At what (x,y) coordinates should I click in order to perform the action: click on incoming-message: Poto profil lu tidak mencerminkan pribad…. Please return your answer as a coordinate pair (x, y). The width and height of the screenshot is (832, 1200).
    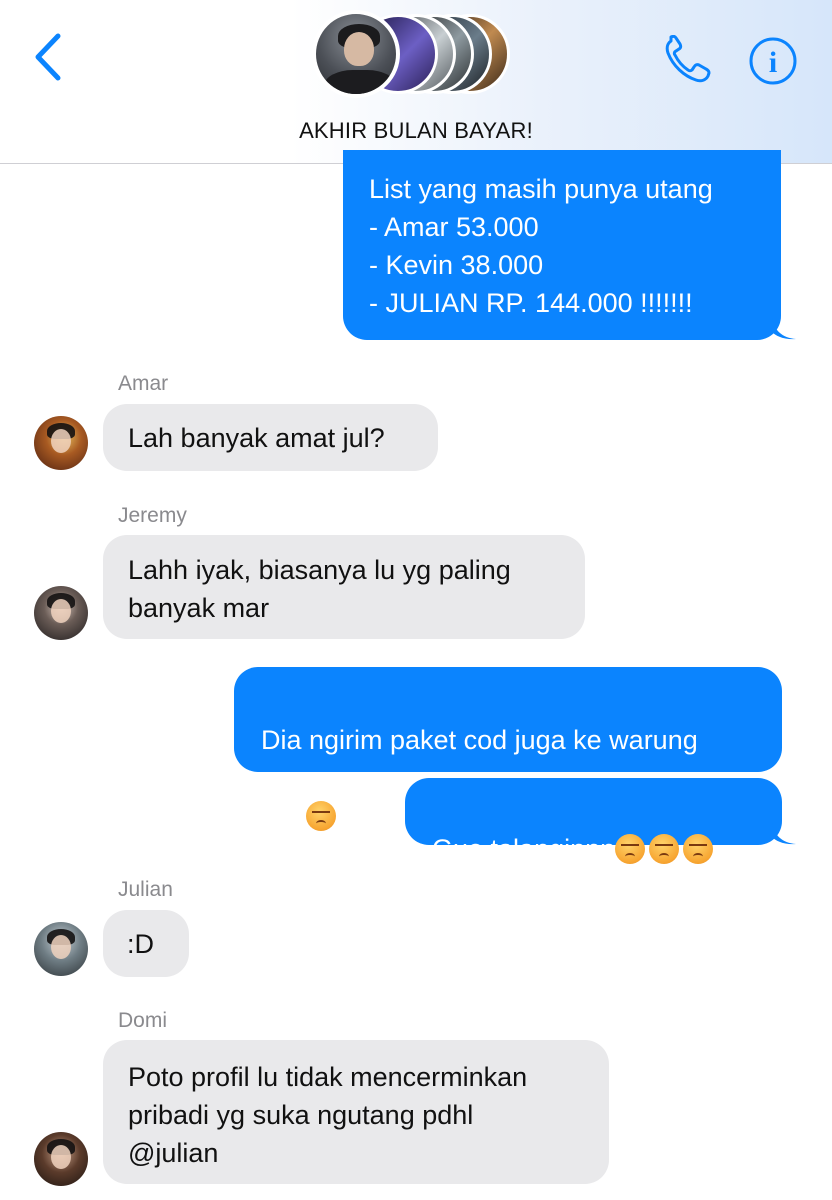
    Looking at the image, I should click on (356, 1112).